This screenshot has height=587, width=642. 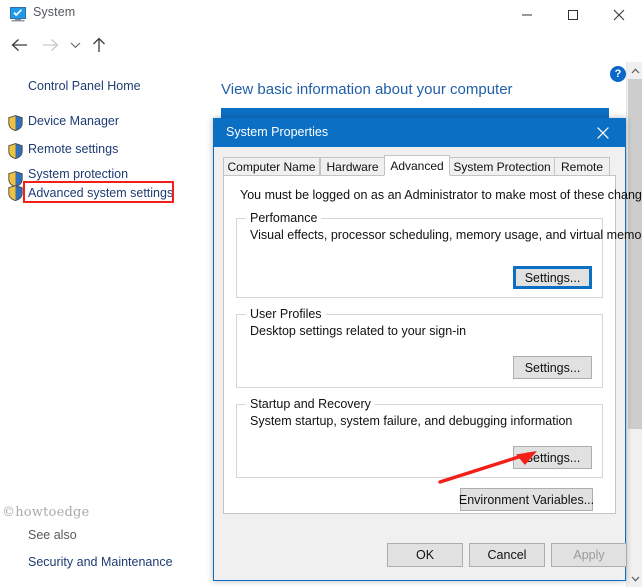 I want to click on back-button, so click(x=19, y=45).